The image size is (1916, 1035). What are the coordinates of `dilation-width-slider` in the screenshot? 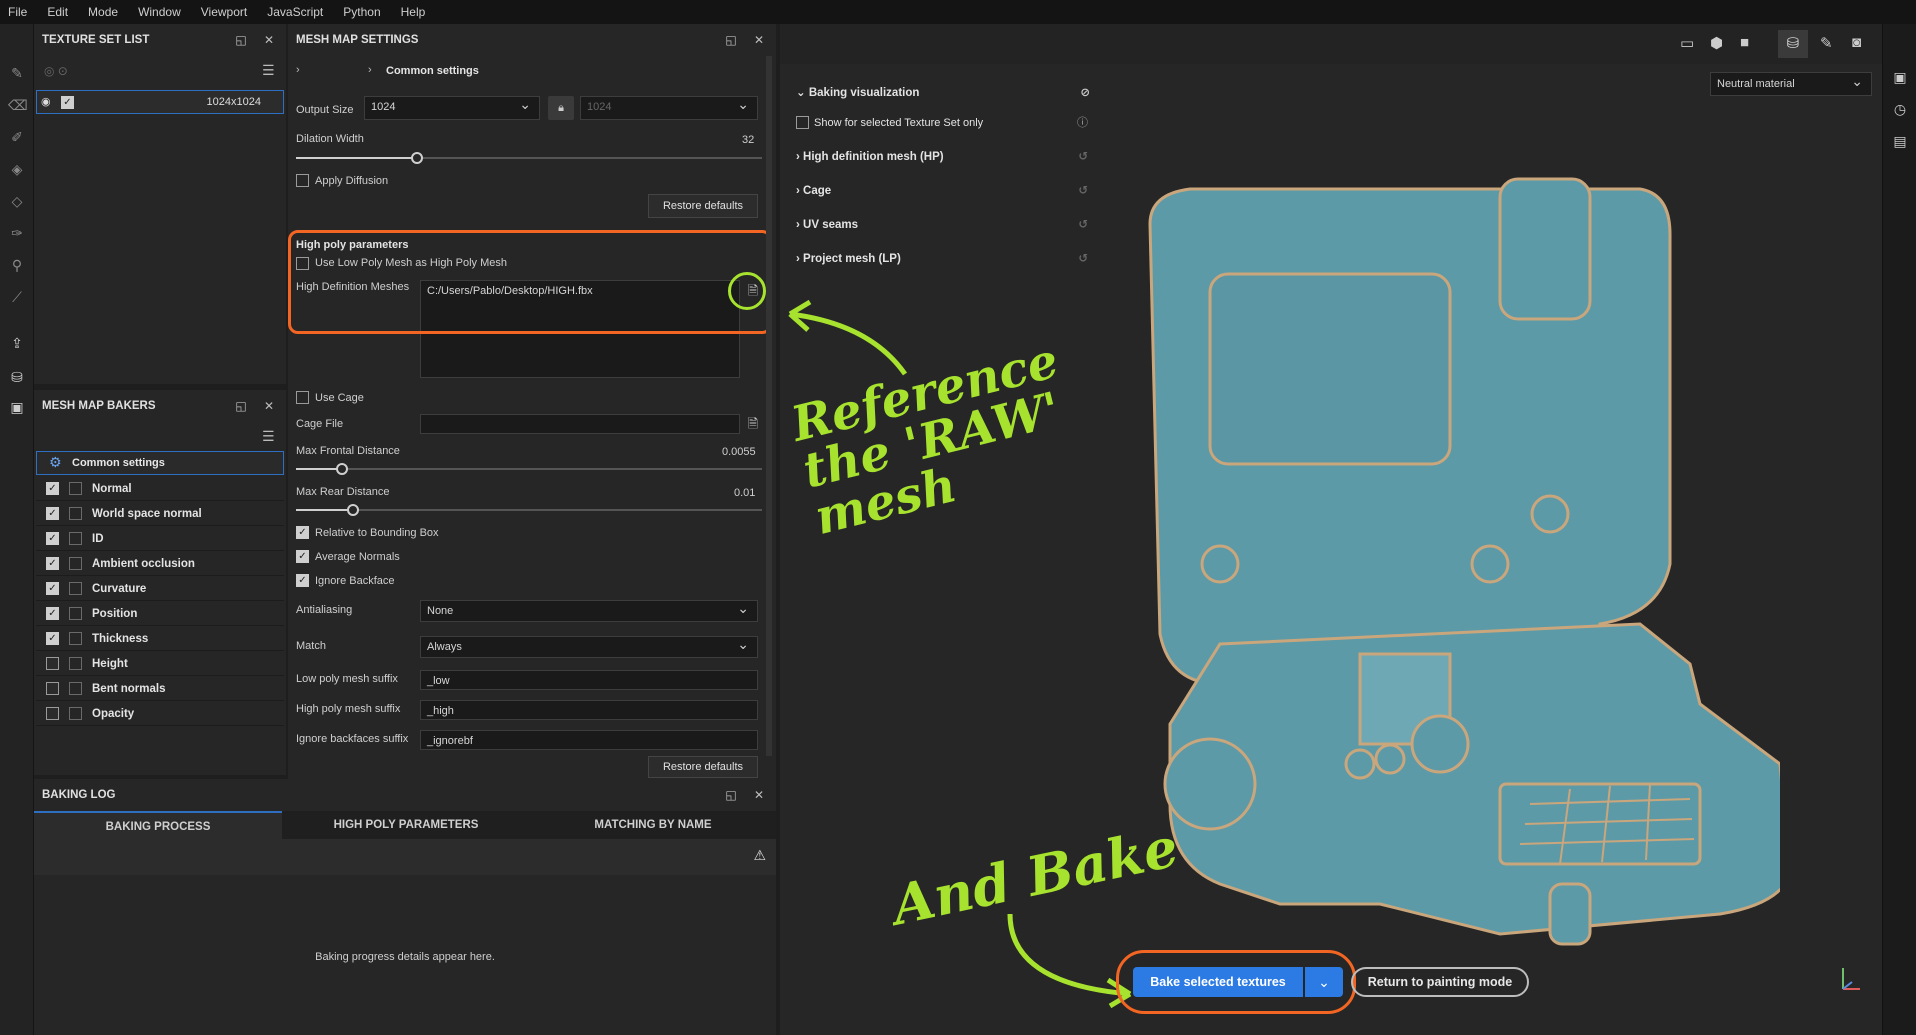 It's located at (529, 158).